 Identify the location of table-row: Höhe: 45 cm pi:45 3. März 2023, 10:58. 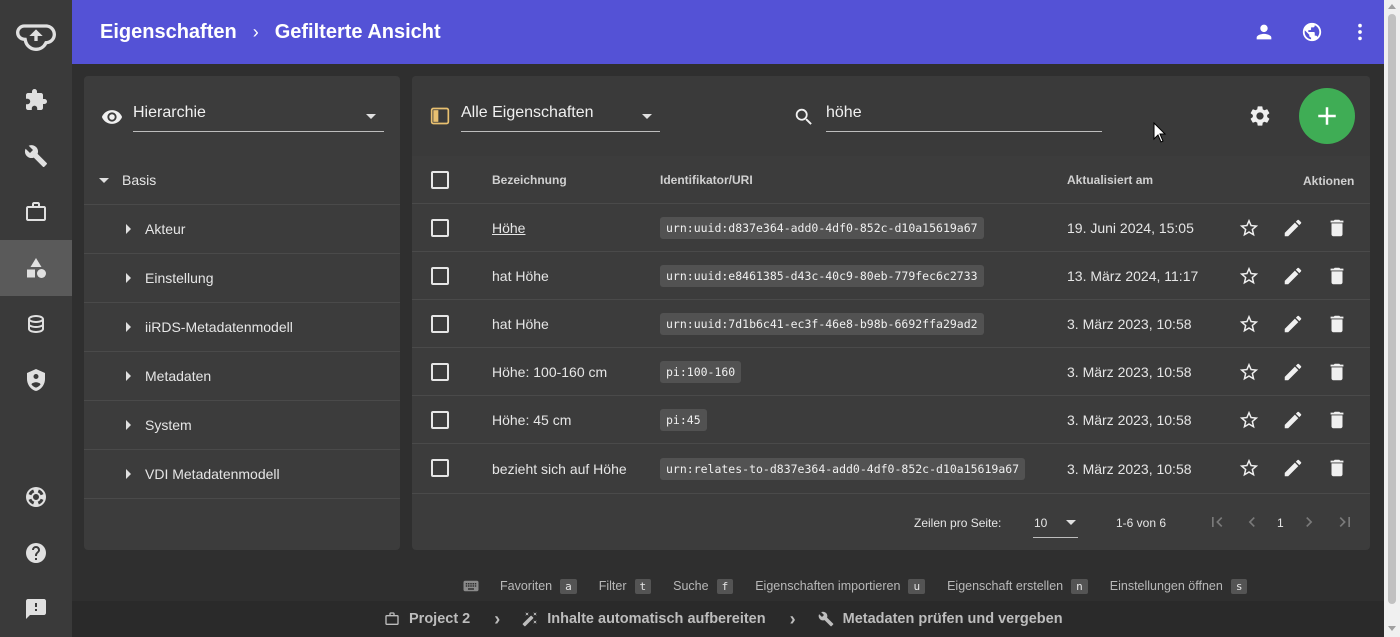
(891, 420).